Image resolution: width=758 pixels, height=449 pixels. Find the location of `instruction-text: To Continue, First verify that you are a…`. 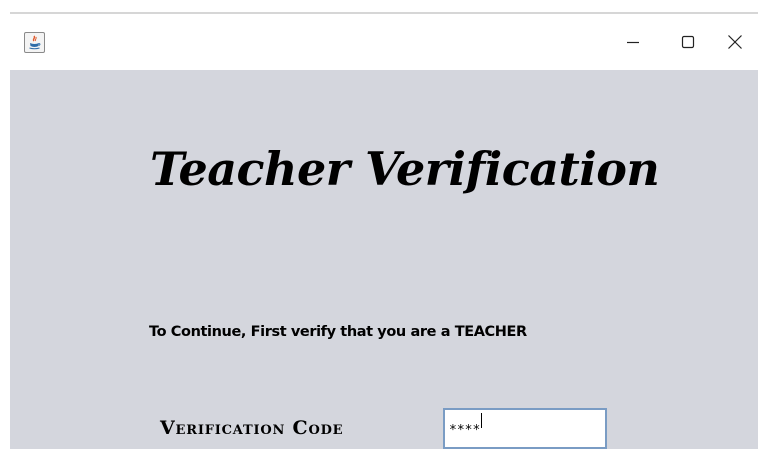

instruction-text: To Continue, First verify that you are a… is located at coordinates (338, 332).